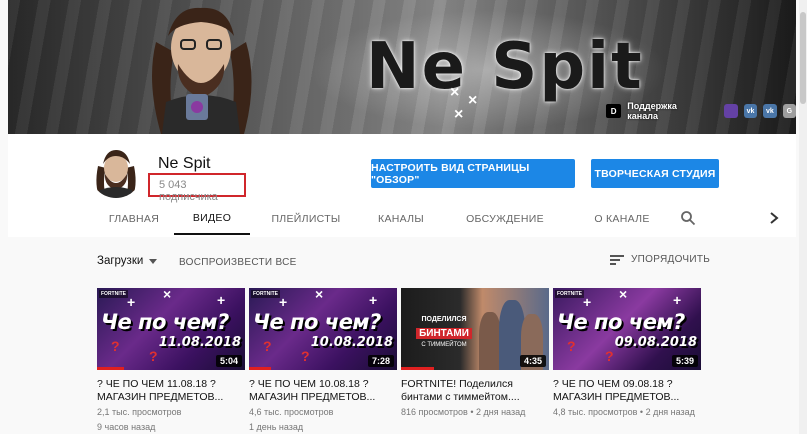  Describe the element at coordinates (684, 361) in the screenshot. I see `video-duration: 5:39` at that location.